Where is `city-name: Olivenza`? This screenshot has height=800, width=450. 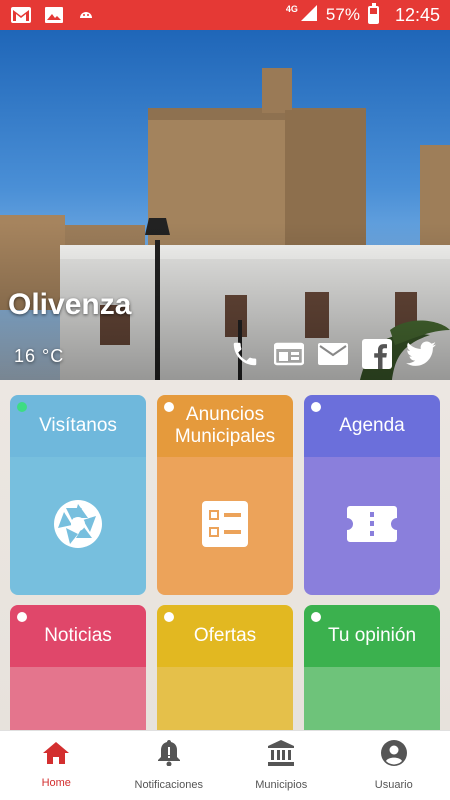 city-name: Olivenza is located at coordinates (70, 304).